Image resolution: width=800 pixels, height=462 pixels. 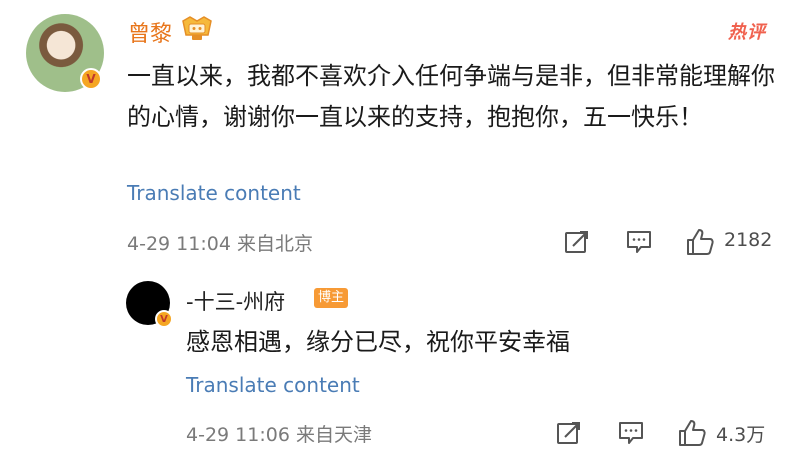 What do you see at coordinates (741, 435) in the screenshot?
I see `like-count: 4.3万` at bounding box center [741, 435].